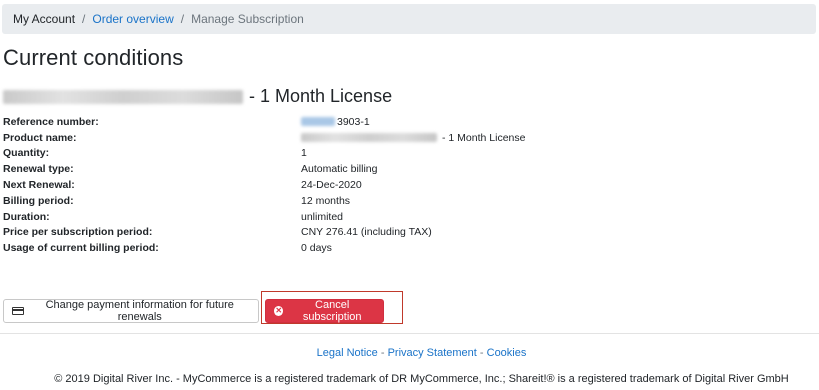  What do you see at coordinates (26, 216) in the screenshot?
I see `detail-label: Duration:` at bounding box center [26, 216].